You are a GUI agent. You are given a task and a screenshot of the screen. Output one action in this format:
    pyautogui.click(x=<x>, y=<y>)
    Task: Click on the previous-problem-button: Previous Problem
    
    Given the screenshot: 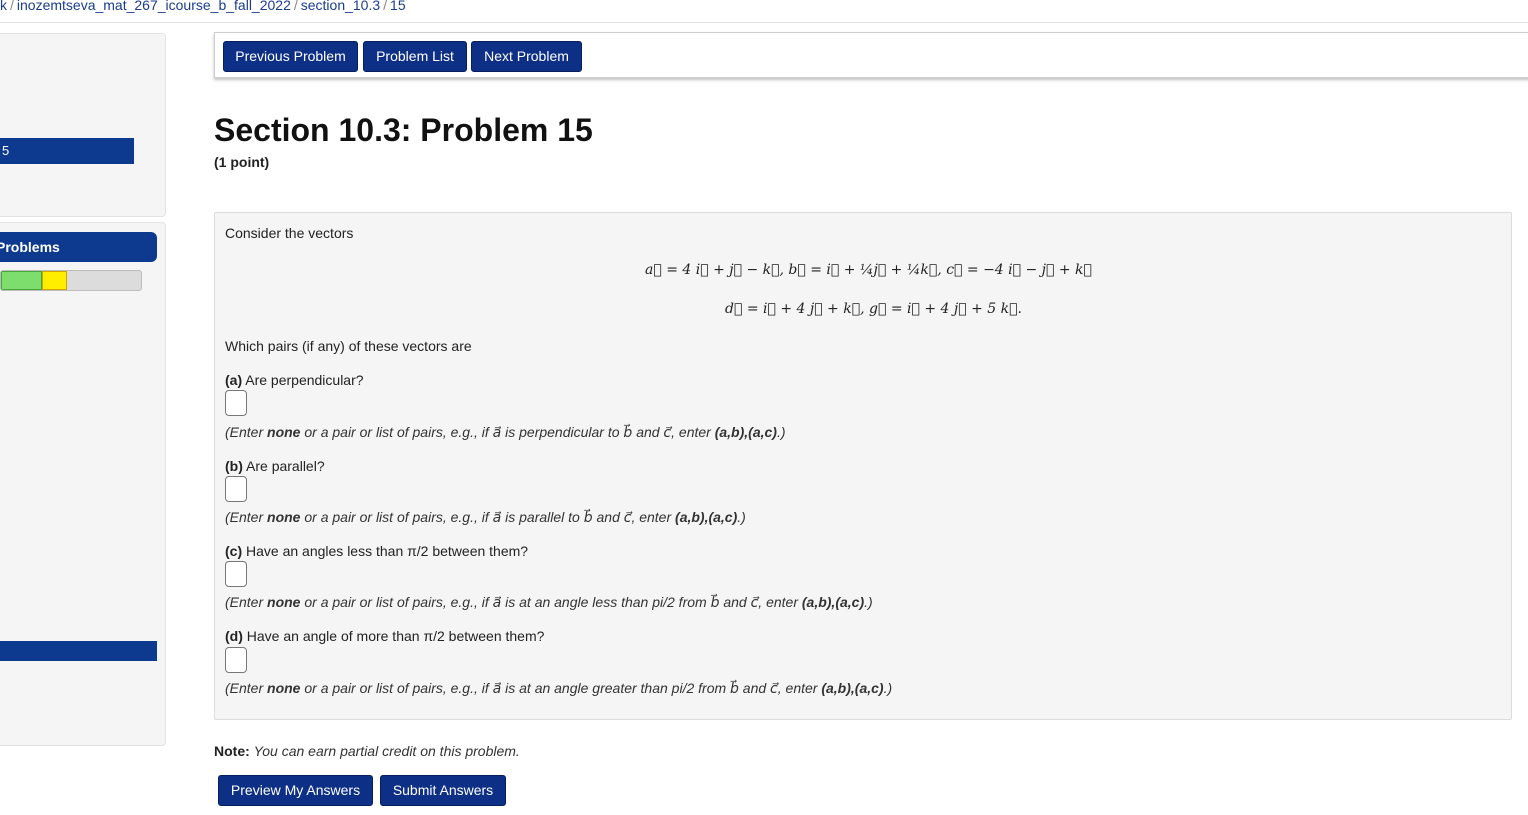 What is the action you would take?
    pyautogui.click(x=290, y=56)
    